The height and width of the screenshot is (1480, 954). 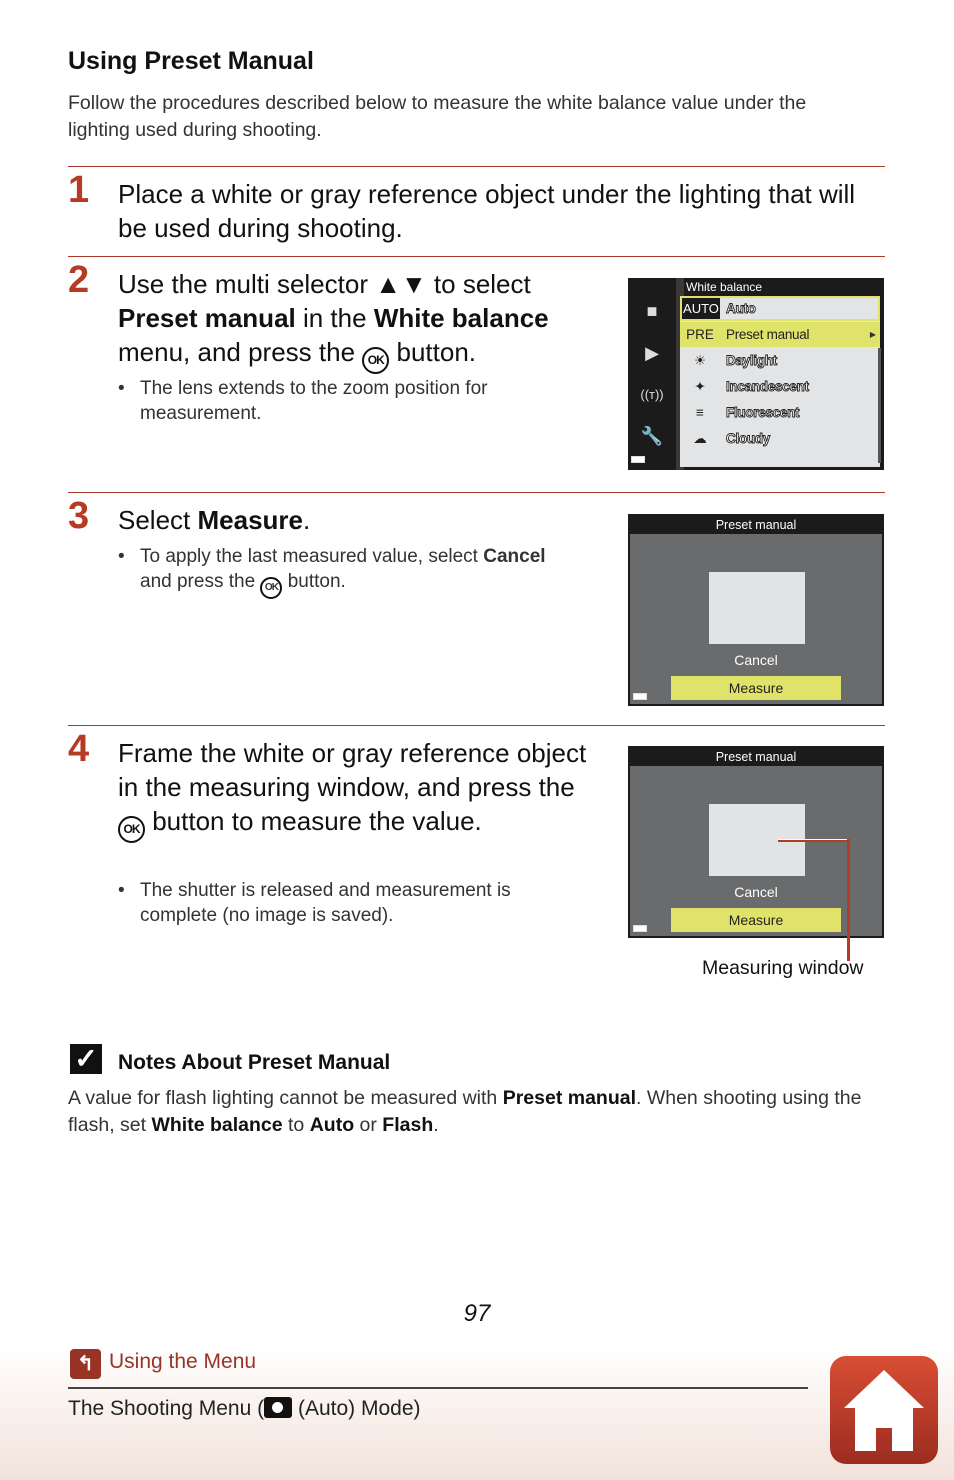 What do you see at coordinates (652, 394) in the screenshot?
I see `wireless-icon: ((ᴛ))` at bounding box center [652, 394].